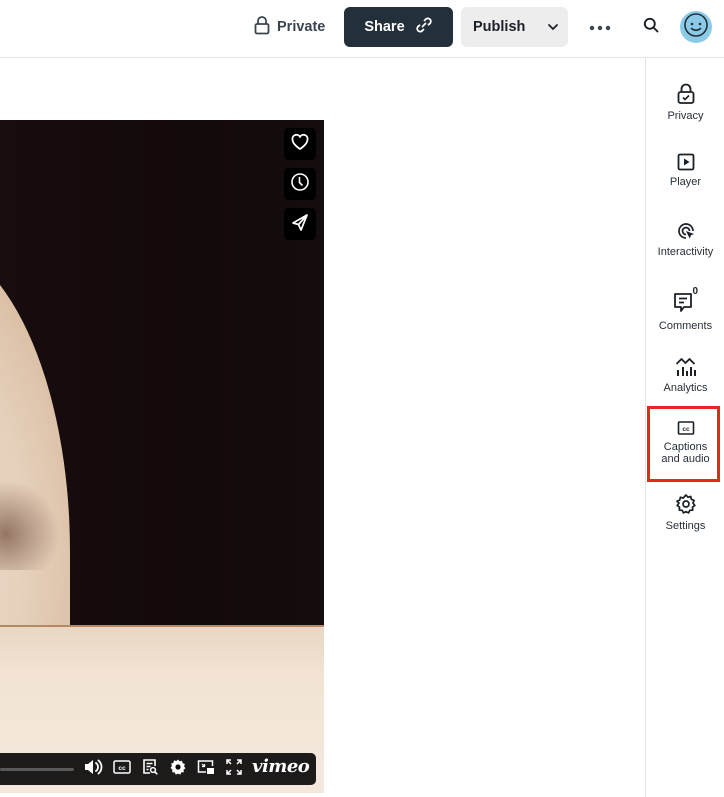 This screenshot has width=724, height=797. What do you see at coordinates (686, 94) in the screenshot?
I see `lock-check-icon` at bounding box center [686, 94].